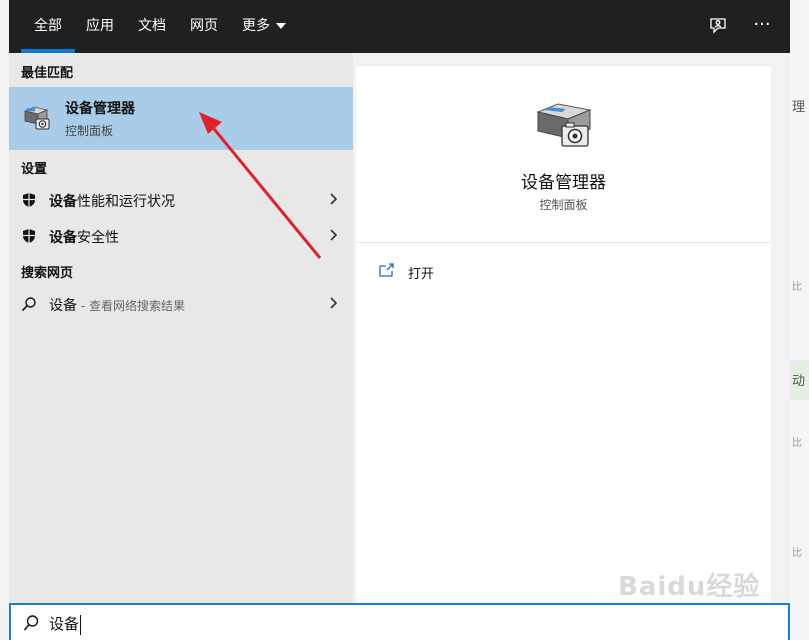 This screenshot has width=809, height=640. What do you see at coordinates (98, 238) in the screenshot?
I see `settings-item-rest: 安全性` at bounding box center [98, 238].